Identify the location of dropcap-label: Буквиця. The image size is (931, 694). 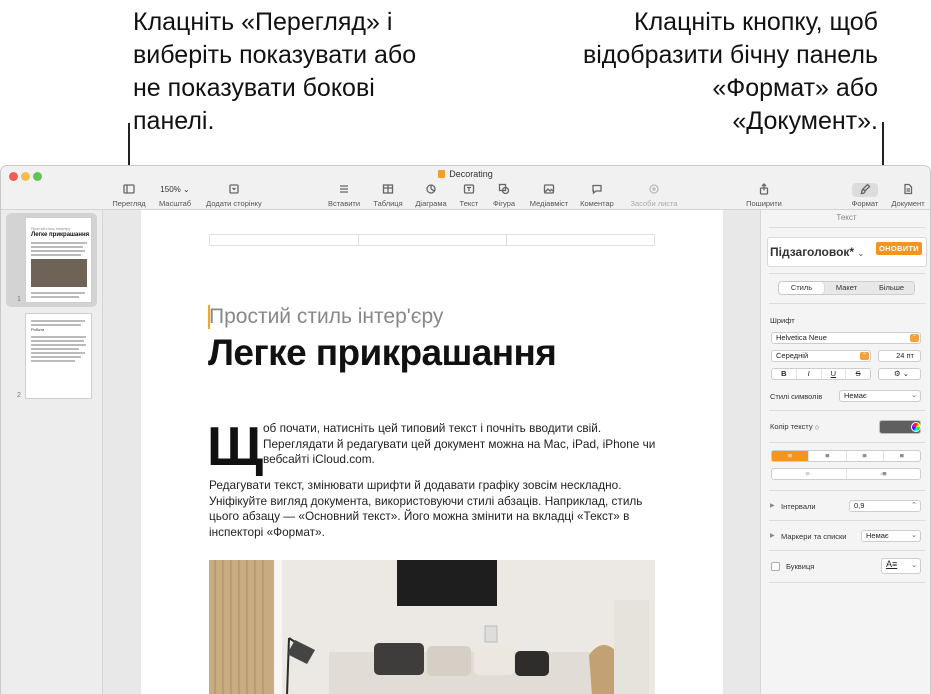
(800, 566).